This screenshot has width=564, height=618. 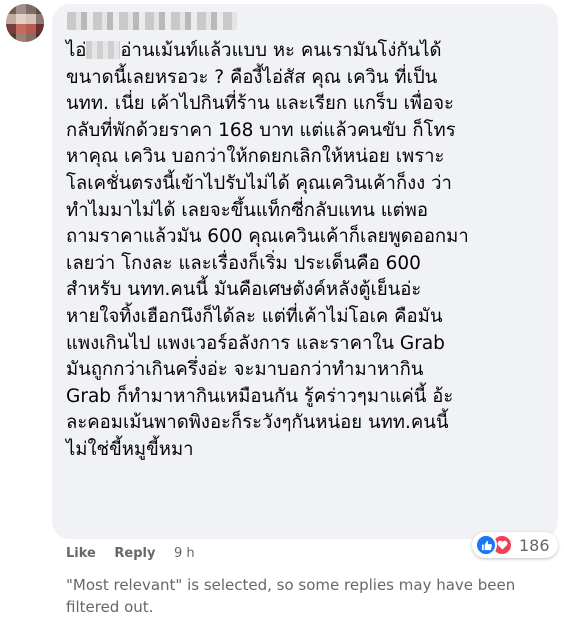 I want to click on comment-line: ไม่ใช่ขี้หมูขี้หมา, so click(x=130, y=449).